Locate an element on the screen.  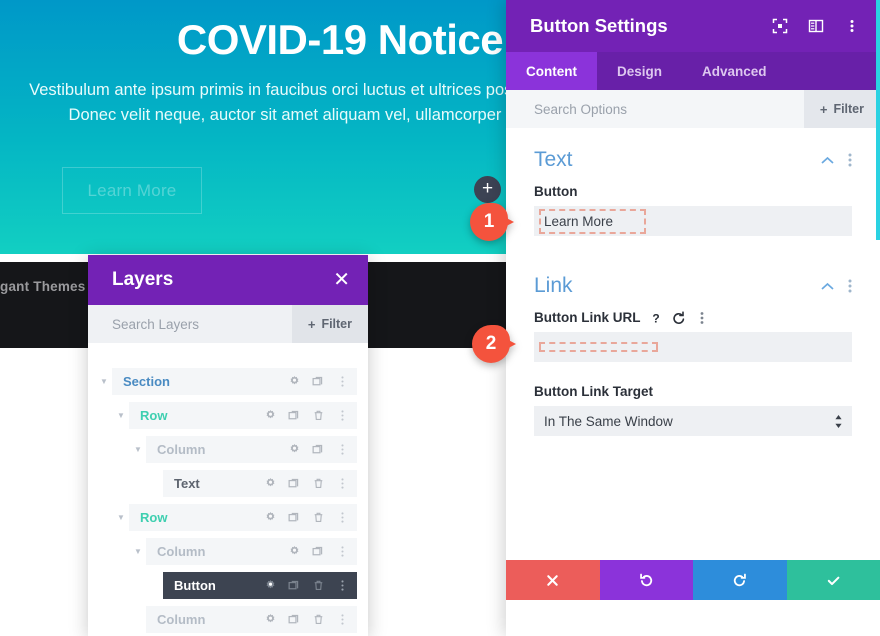
layer-row-body: Button is located at coordinates (260, 585).